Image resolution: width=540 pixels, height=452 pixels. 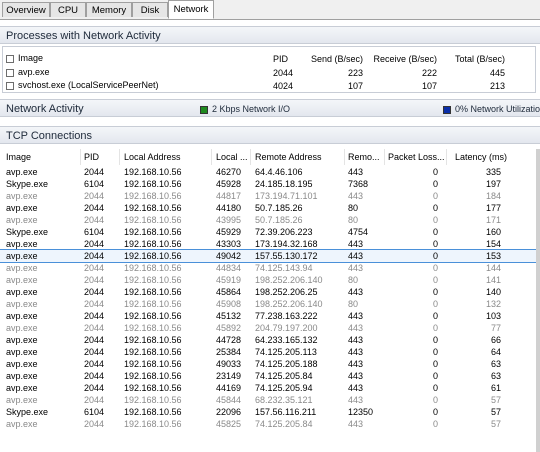 I want to click on vertical-scrollbar, so click(x=538, y=300).